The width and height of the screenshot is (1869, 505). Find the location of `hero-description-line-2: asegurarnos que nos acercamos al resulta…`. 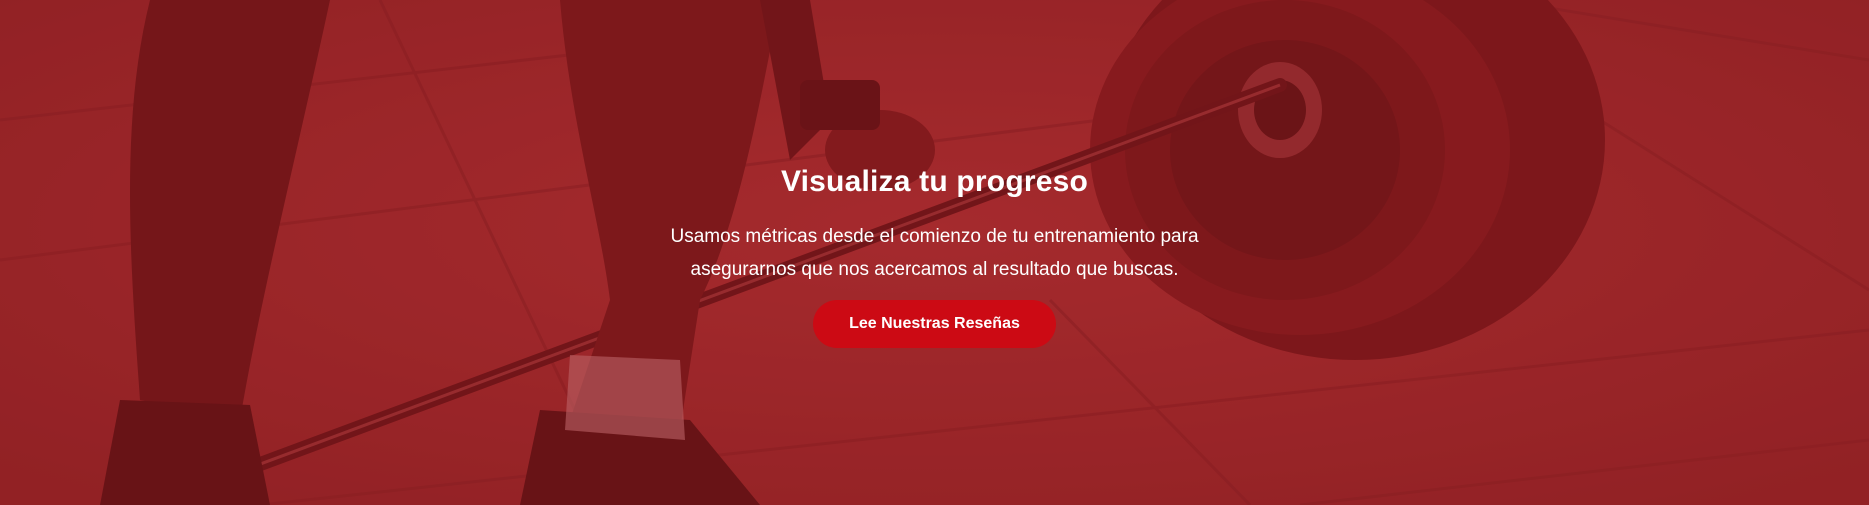

hero-description-line-2: asegurarnos que nos acercamos al resulta… is located at coordinates (934, 269).